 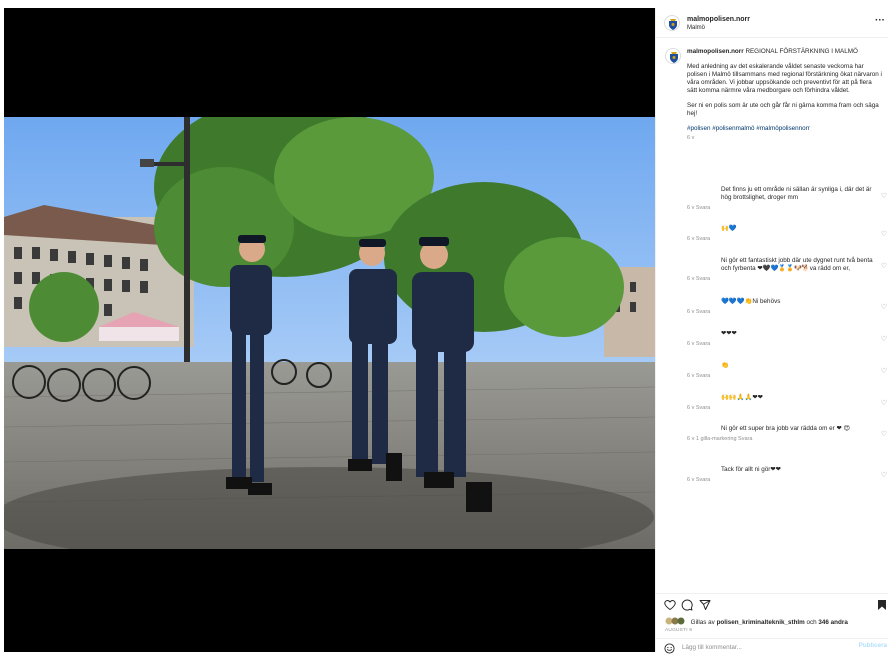 What do you see at coordinates (785, 475) in the screenshot?
I see `comment-item: Tack för allt ni gör❤❤ 6 v Svara` at bounding box center [785, 475].